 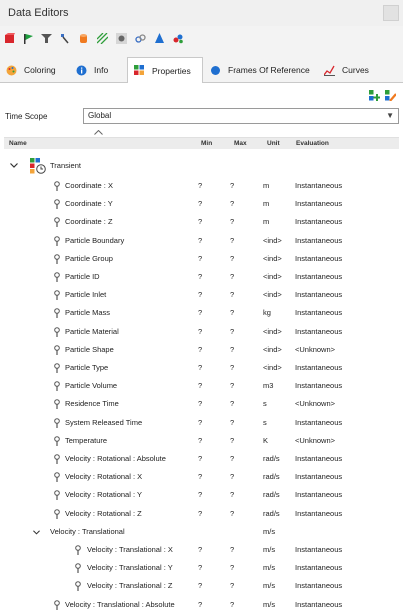 What do you see at coordinates (140, 38) in the screenshot?
I see `link-icon` at bounding box center [140, 38].